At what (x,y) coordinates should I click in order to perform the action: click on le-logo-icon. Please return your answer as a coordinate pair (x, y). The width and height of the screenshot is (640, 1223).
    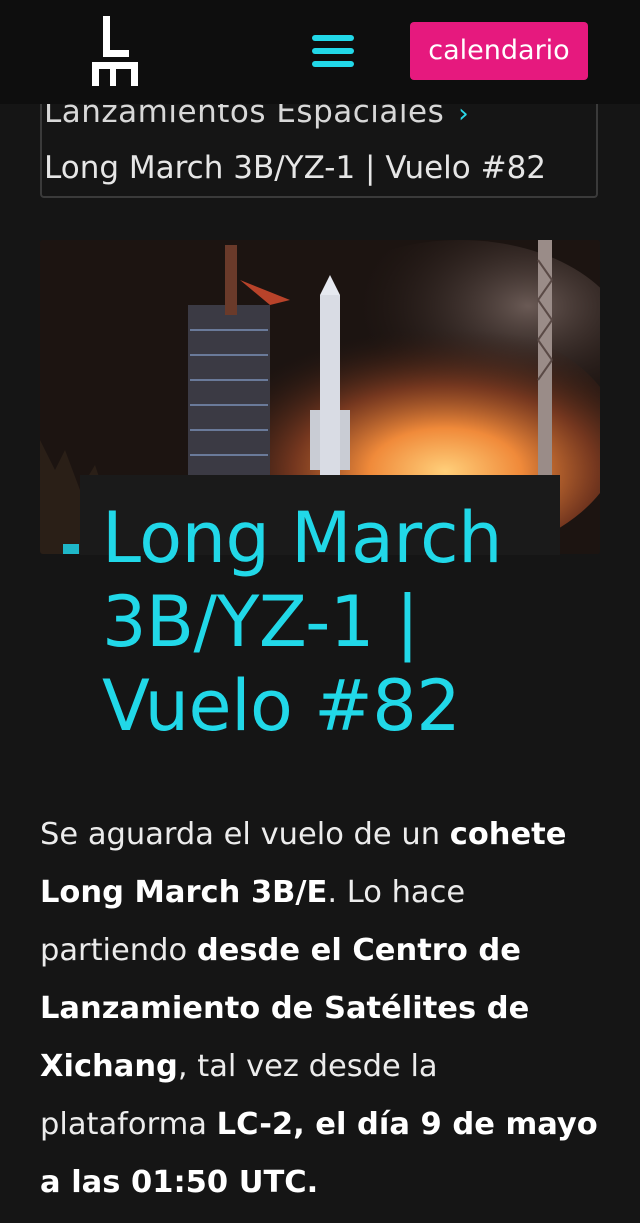
    Looking at the image, I should click on (116, 53).